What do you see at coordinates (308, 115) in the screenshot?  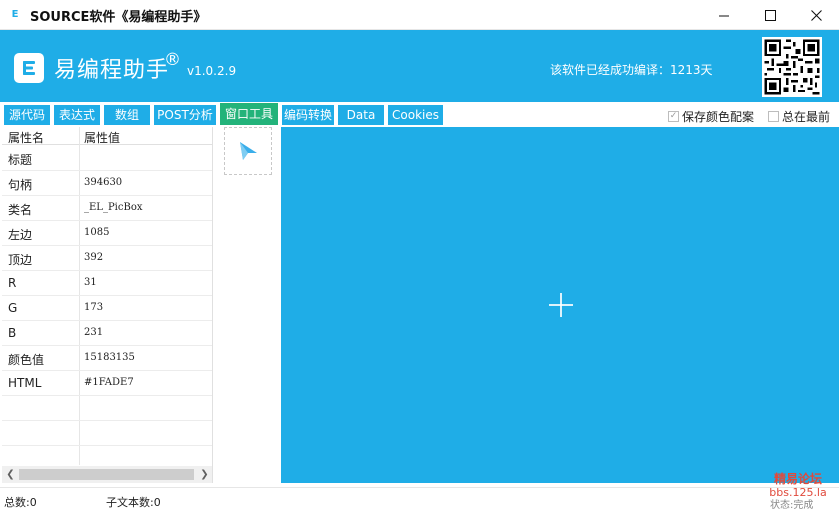 I see `tab-encoding-convert: 编码转换` at bounding box center [308, 115].